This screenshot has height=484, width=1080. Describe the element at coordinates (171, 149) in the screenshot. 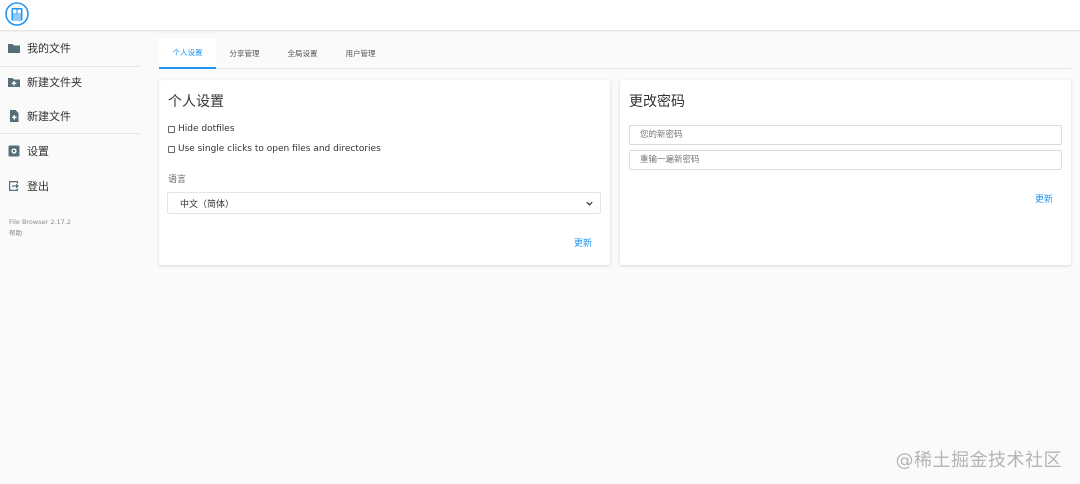

I see `single-click-checkbox` at that location.